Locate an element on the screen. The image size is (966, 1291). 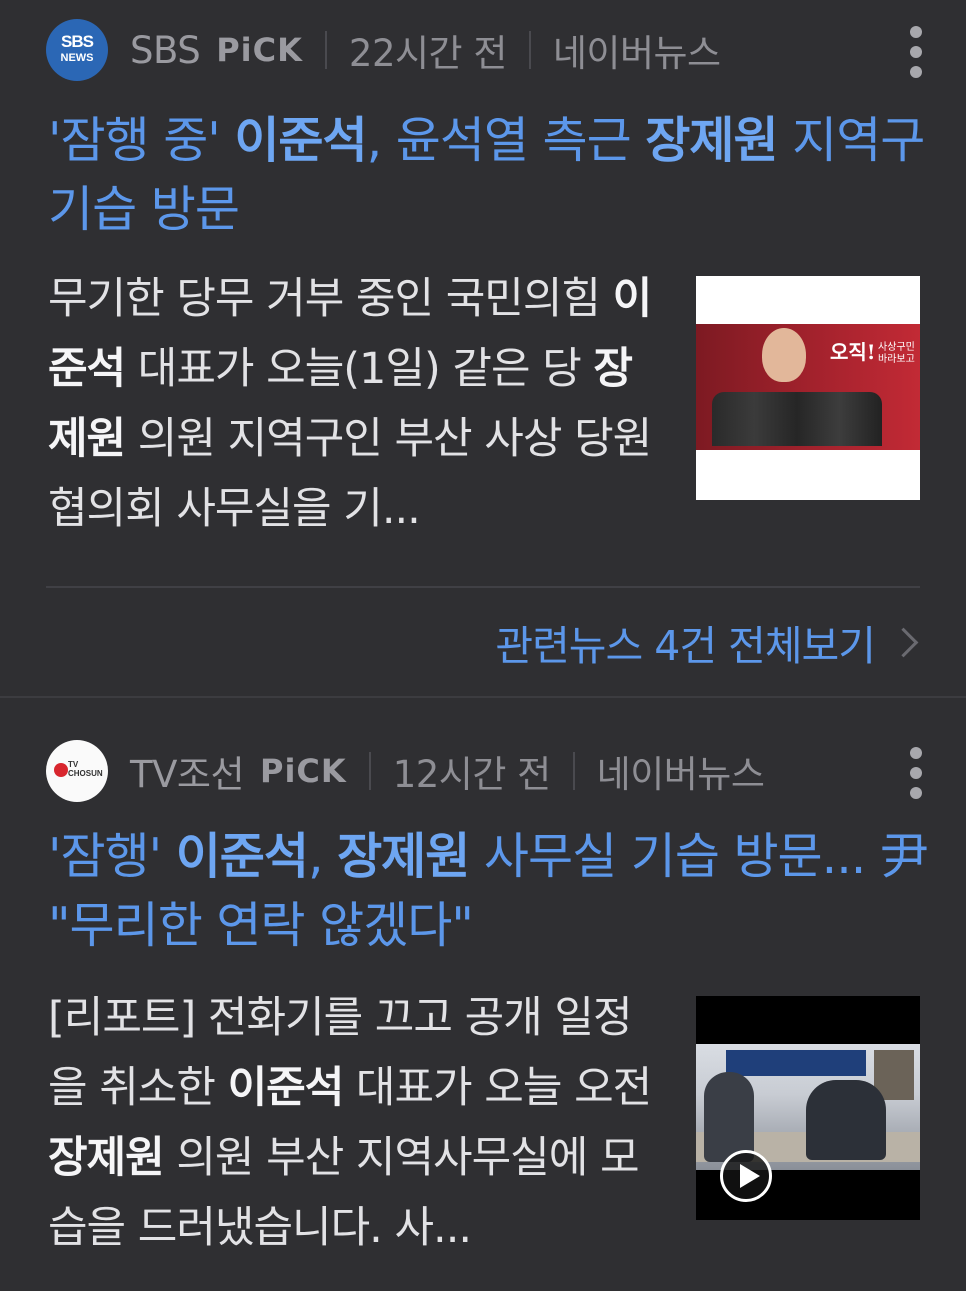
article-thumbnail: 오직! 사상구민 바라보고 is located at coordinates (808, 388).